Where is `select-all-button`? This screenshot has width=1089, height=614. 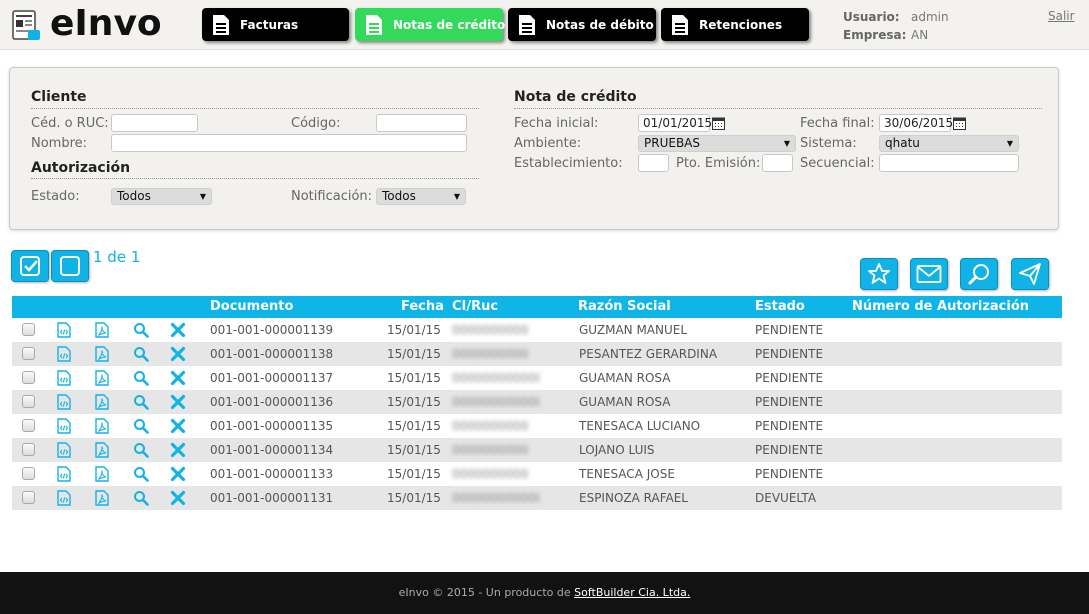 select-all-button is located at coordinates (30, 266).